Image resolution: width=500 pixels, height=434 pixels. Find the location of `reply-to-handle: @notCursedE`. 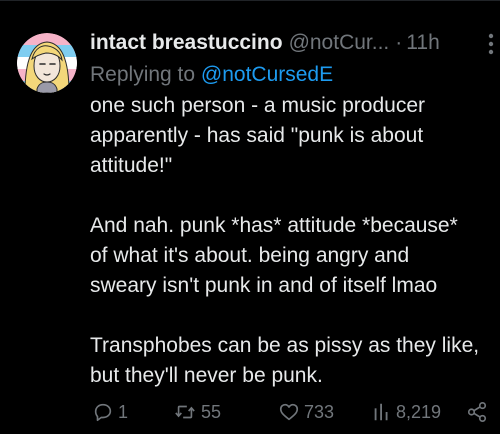

reply-to-handle: @notCursedE is located at coordinates (267, 74).